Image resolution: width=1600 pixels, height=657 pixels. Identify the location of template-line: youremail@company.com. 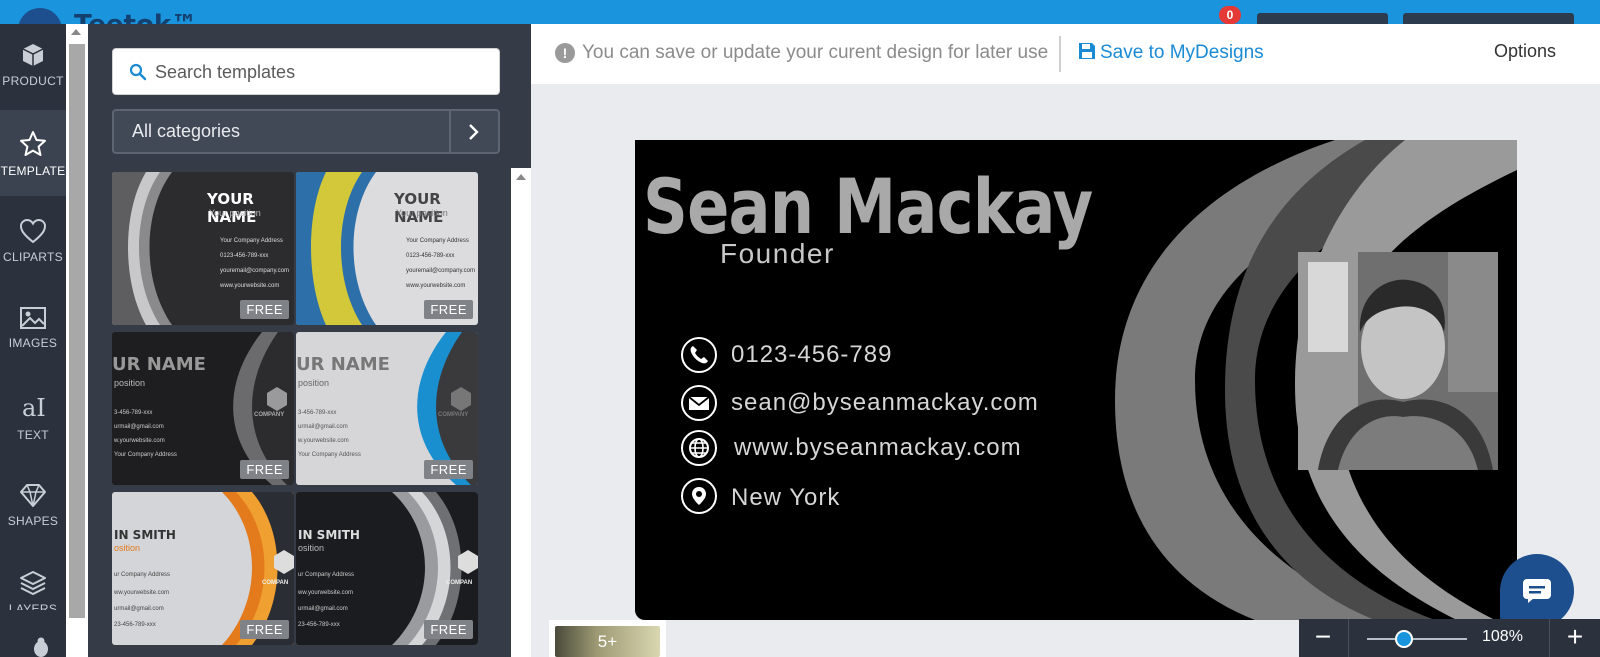
(441, 271).